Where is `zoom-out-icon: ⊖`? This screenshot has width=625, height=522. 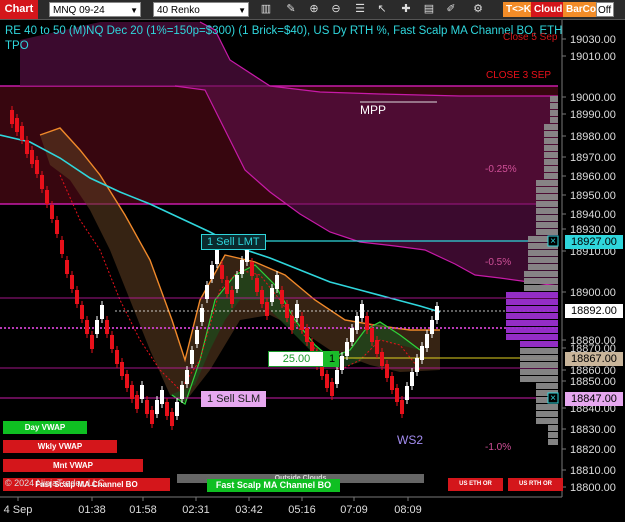 zoom-out-icon: ⊖ is located at coordinates (336, 9).